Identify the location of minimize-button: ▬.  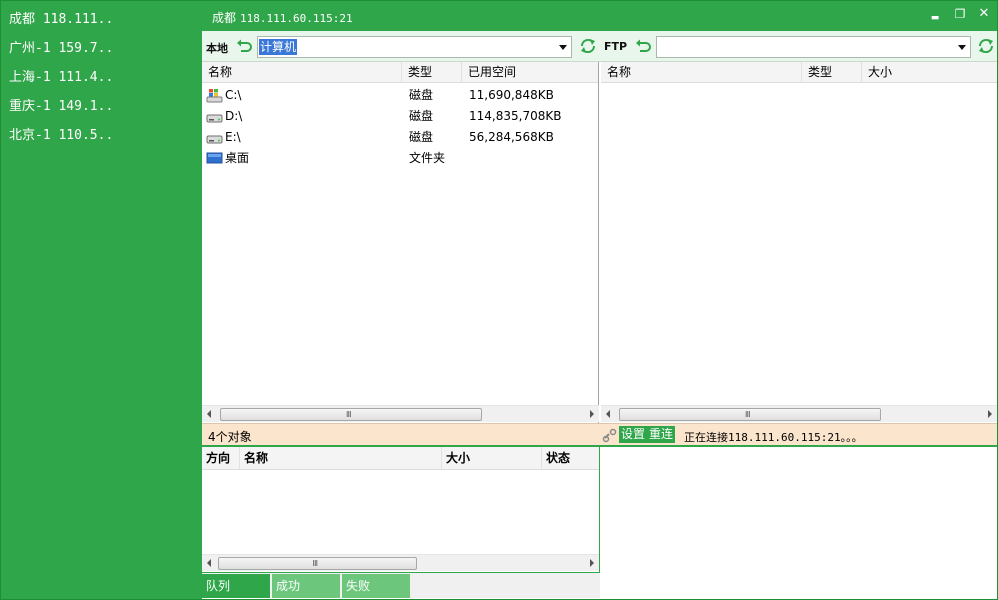
(935, 18).